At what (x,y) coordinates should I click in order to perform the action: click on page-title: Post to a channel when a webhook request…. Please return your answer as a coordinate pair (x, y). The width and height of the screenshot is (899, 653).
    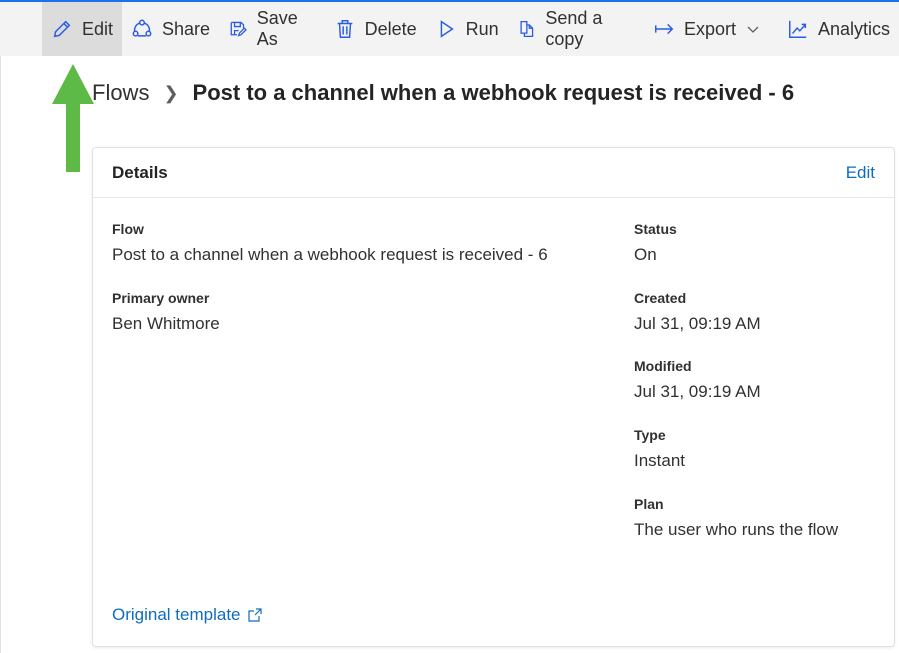
    Looking at the image, I should click on (493, 92).